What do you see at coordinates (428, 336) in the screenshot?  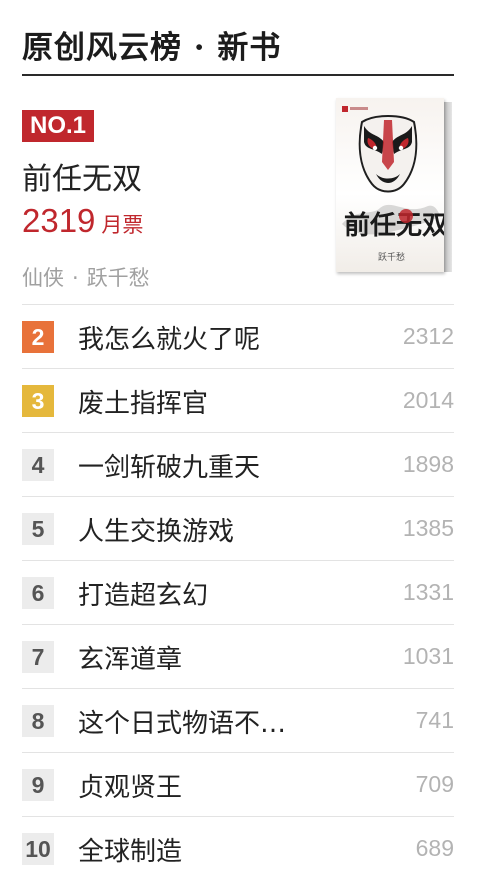 I see `ticket-count: 2312` at bounding box center [428, 336].